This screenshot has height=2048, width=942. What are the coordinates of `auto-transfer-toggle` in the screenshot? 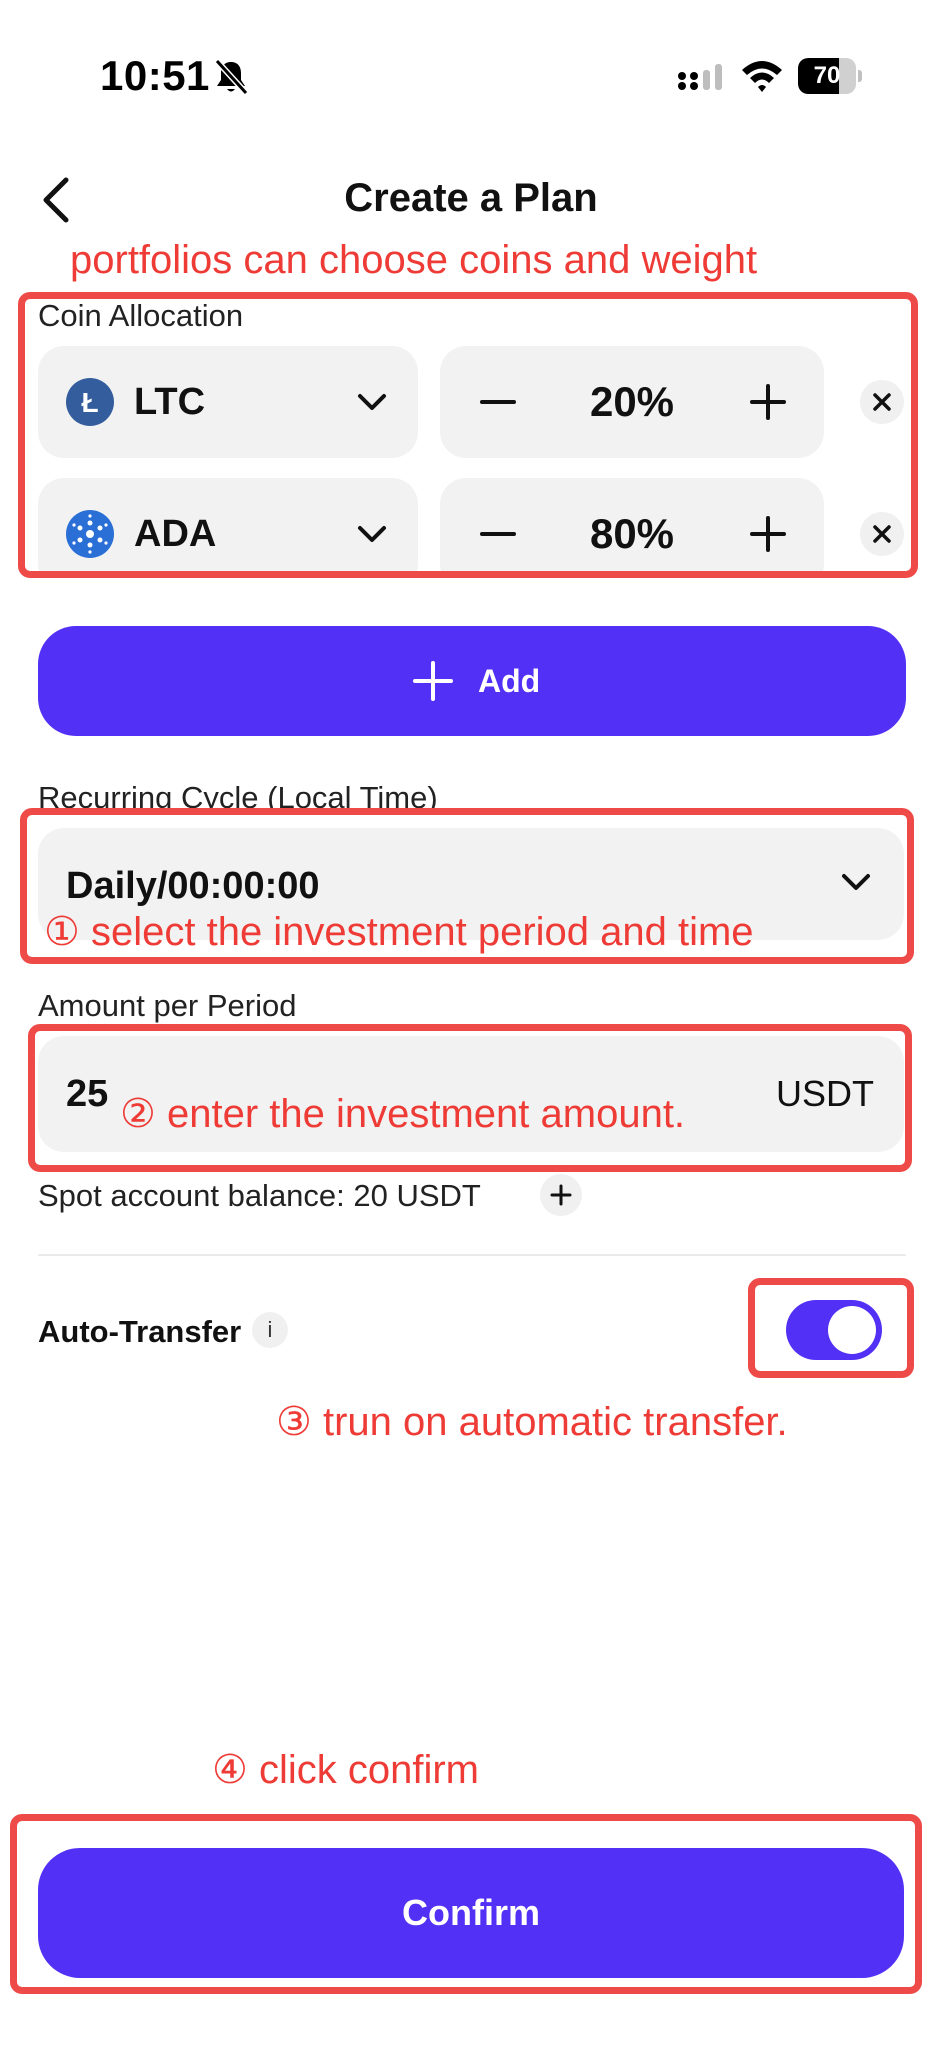 It's located at (834, 1330).